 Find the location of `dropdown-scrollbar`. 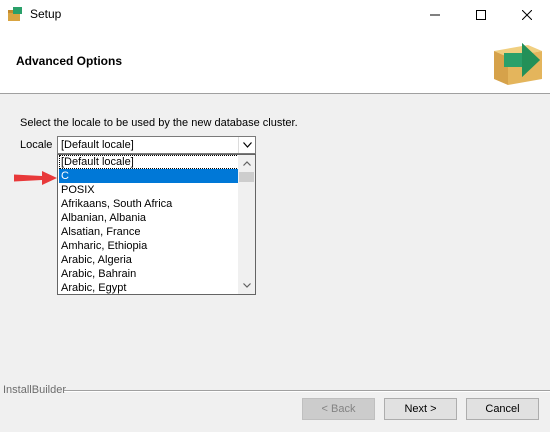

dropdown-scrollbar is located at coordinates (246, 224).